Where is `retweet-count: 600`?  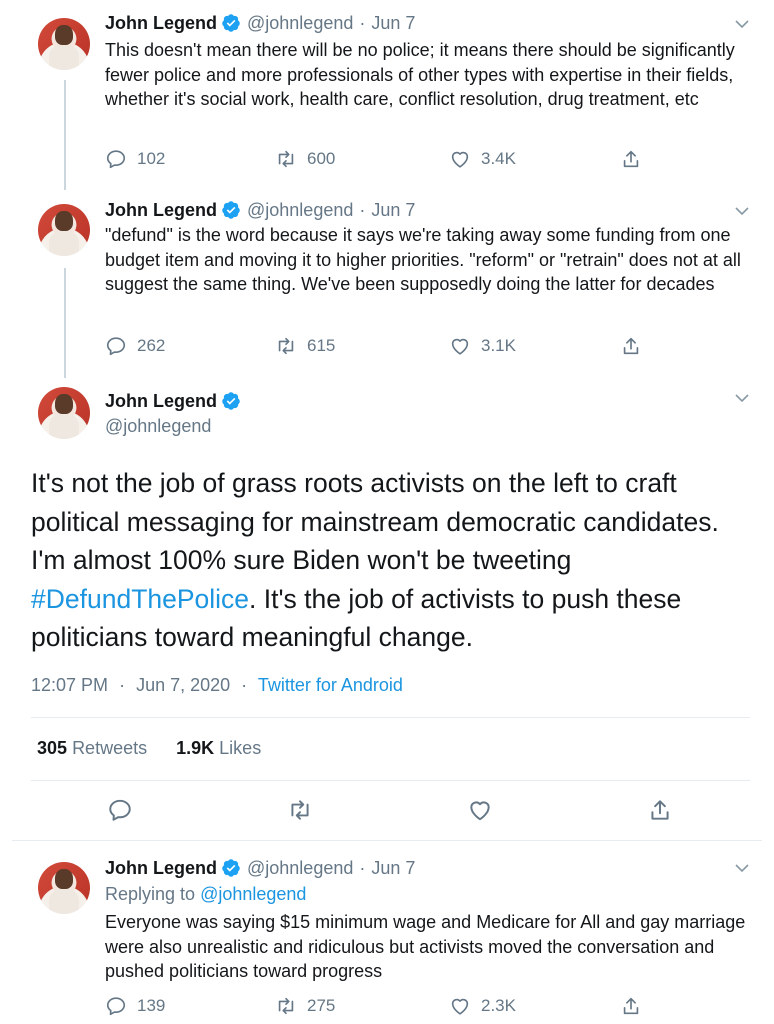 retweet-count: 600 is located at coordinates (321, 158).